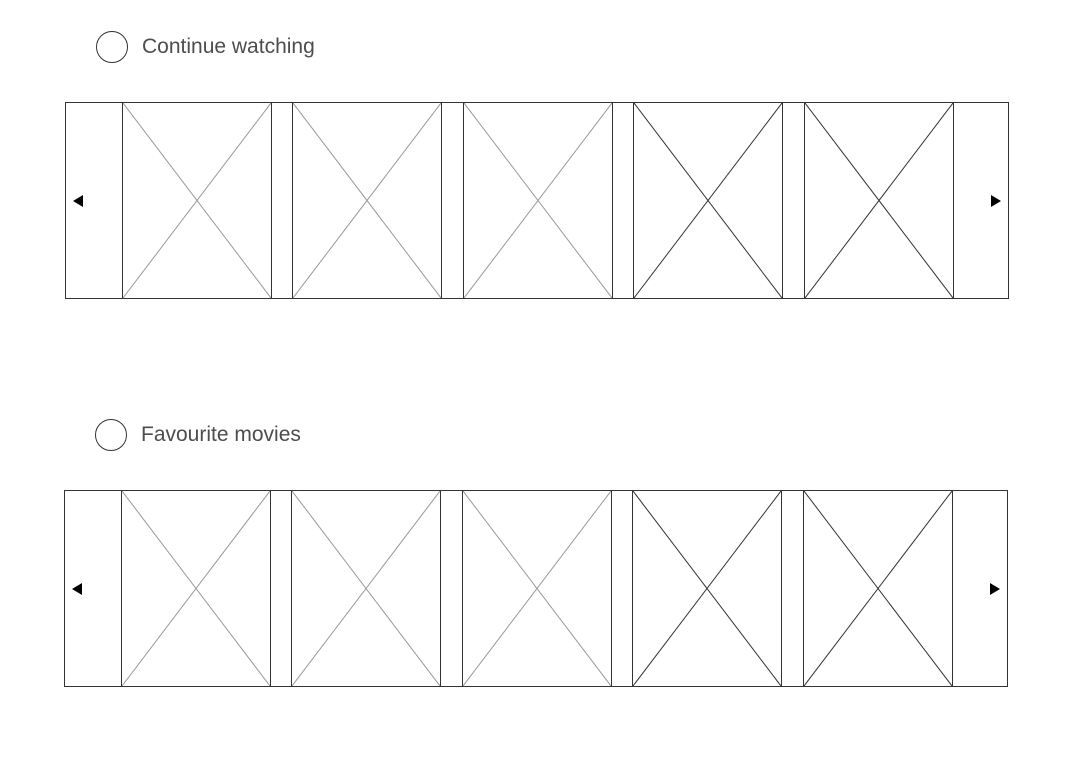  Describe the element at coordinates (228, 46) in the screenshot. I see `section-title: Continue watching` at that location.